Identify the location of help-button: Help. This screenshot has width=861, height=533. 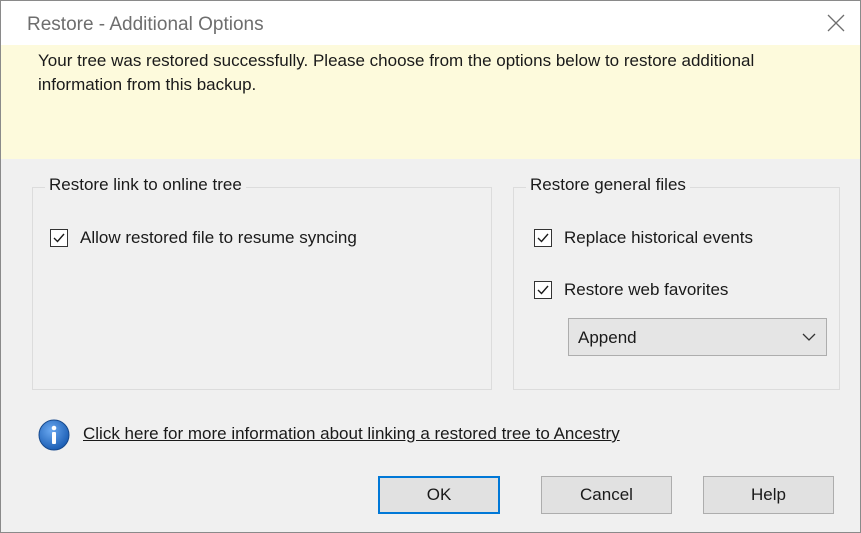
(768, 495).